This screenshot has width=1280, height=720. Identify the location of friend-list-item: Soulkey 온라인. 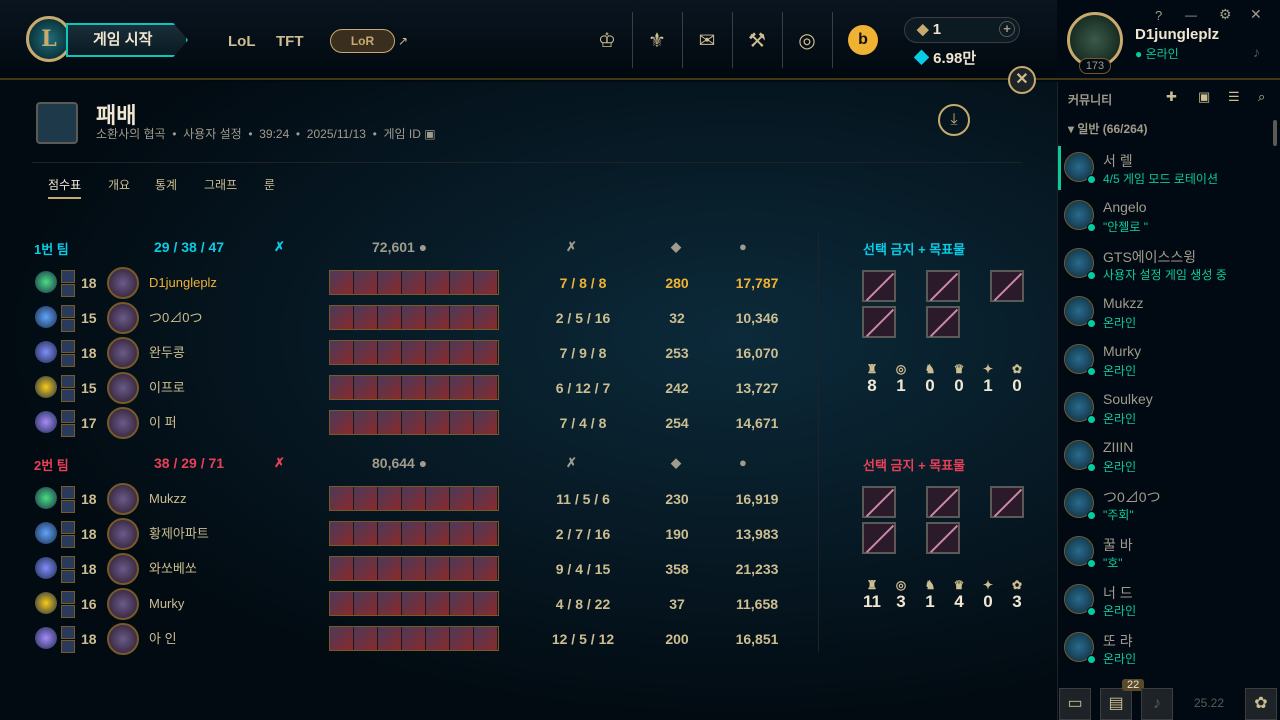
(1163, 410).